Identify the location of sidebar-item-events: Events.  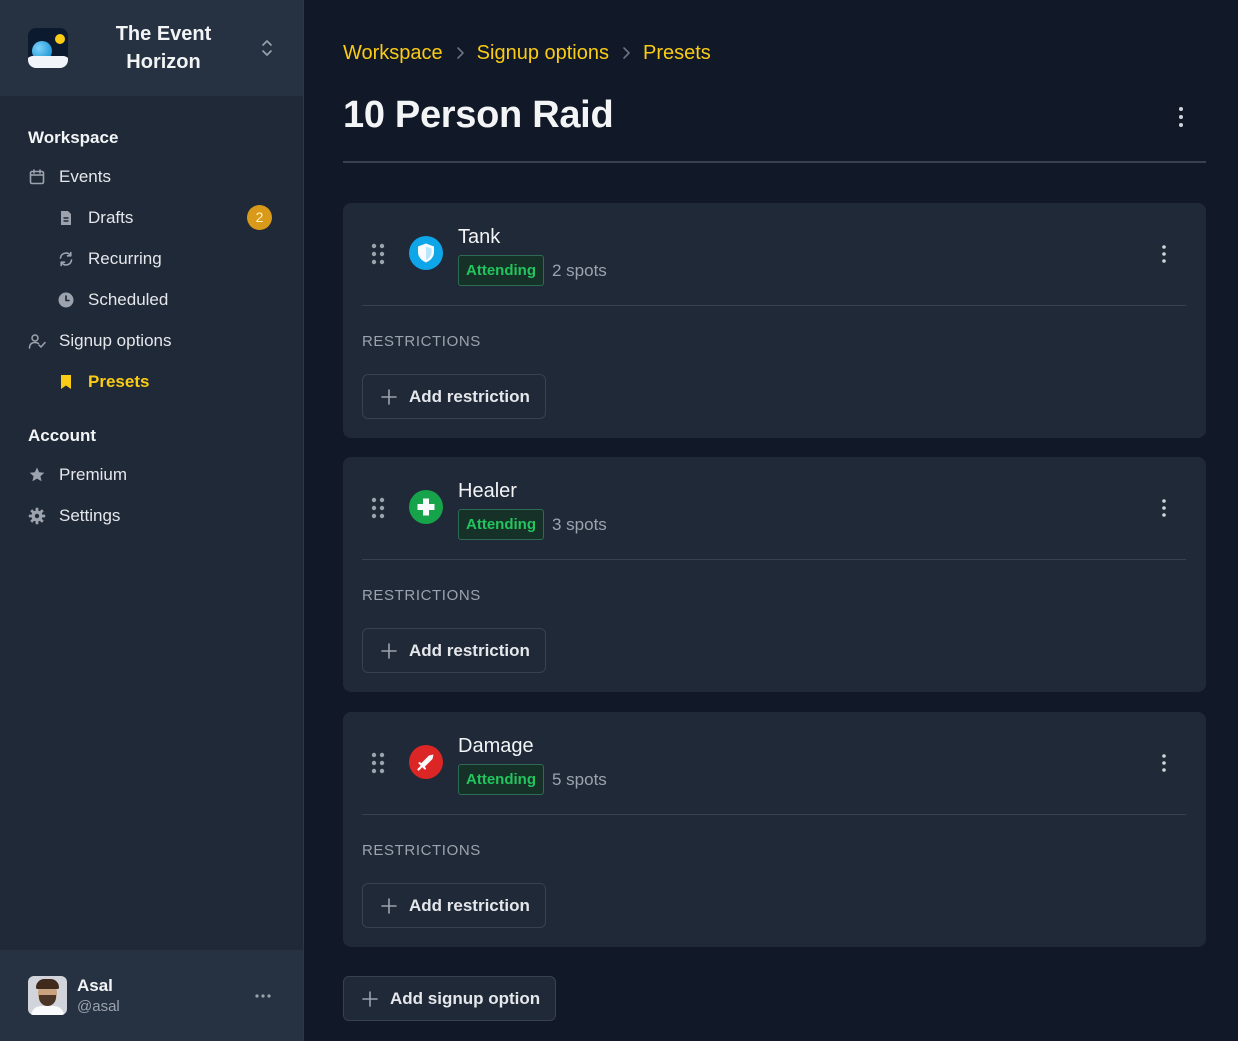
(151, 176).